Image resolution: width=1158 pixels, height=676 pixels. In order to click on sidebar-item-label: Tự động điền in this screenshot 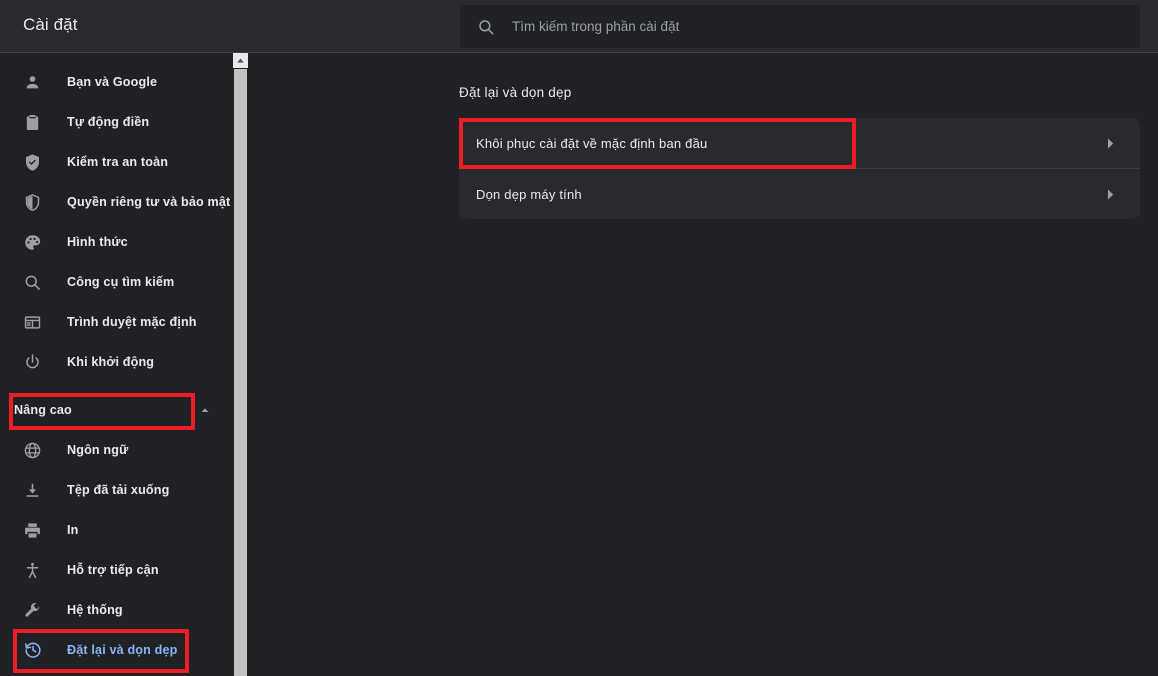, I will do `click(108, 122)`.